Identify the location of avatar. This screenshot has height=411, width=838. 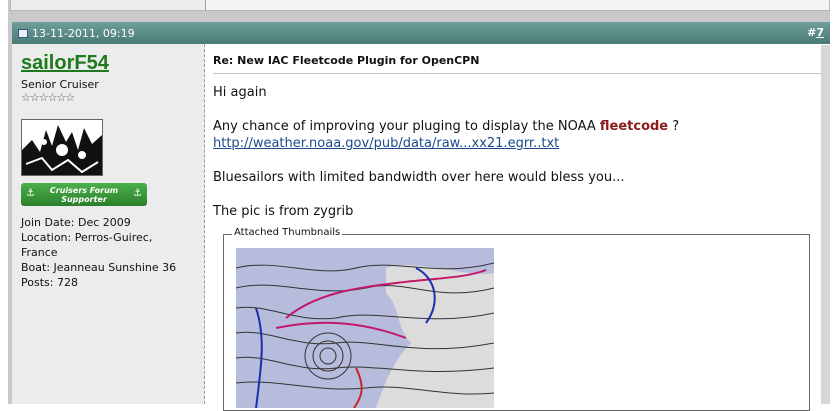
(62, 147).